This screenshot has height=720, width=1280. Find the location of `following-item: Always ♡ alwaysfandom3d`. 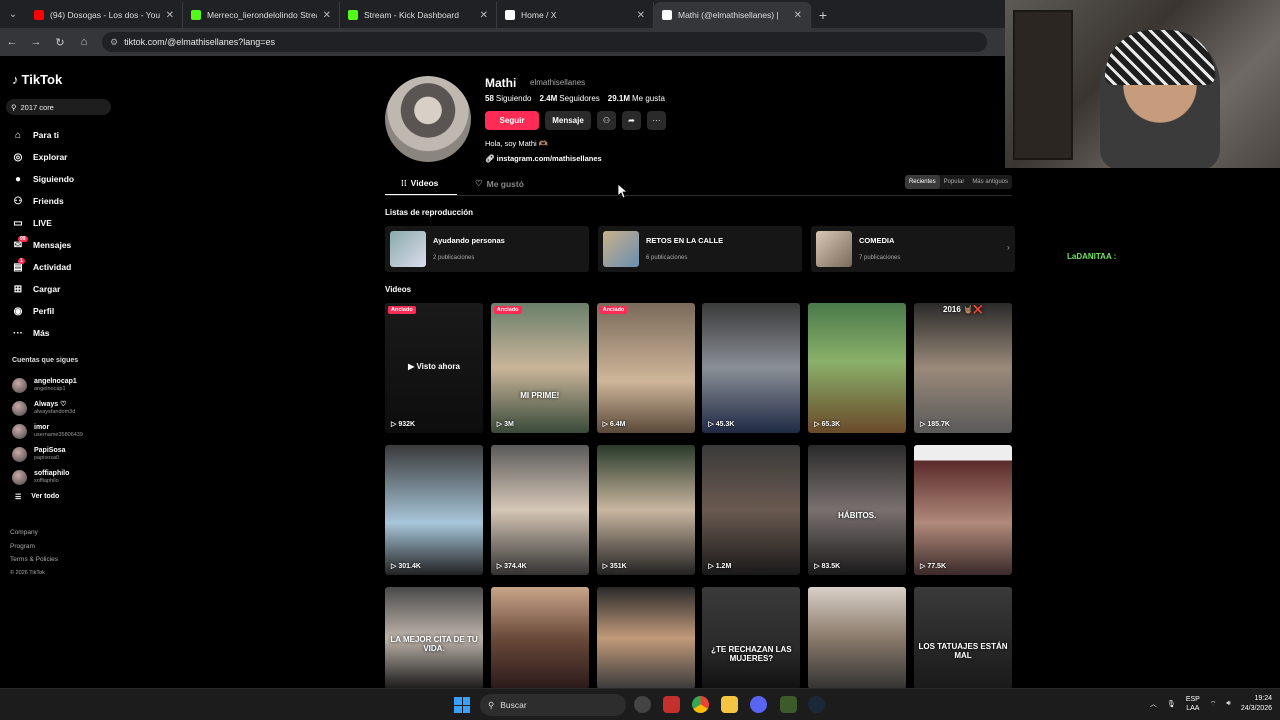

following-item: Always ♡ alwaysfandom3d is located at coordinates (47, 408).